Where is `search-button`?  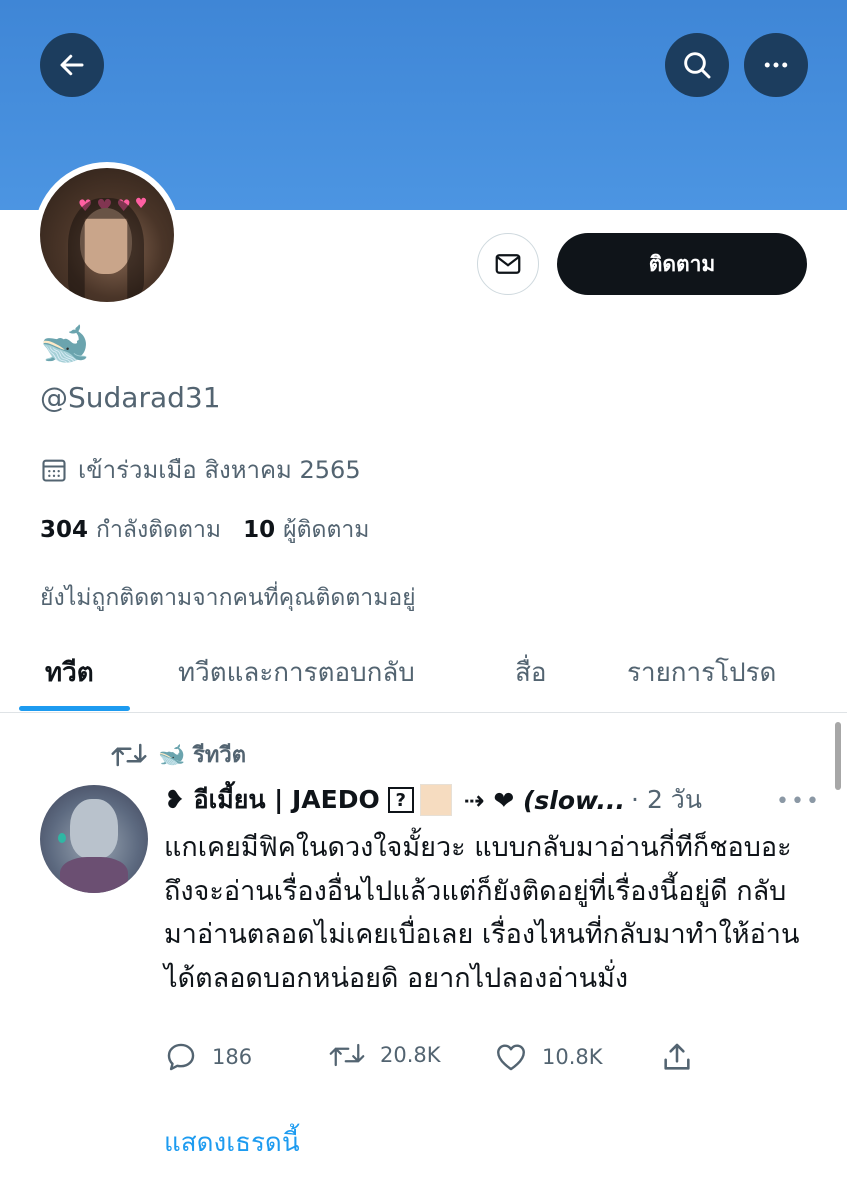 search-button is located at coordinates (697, 65).